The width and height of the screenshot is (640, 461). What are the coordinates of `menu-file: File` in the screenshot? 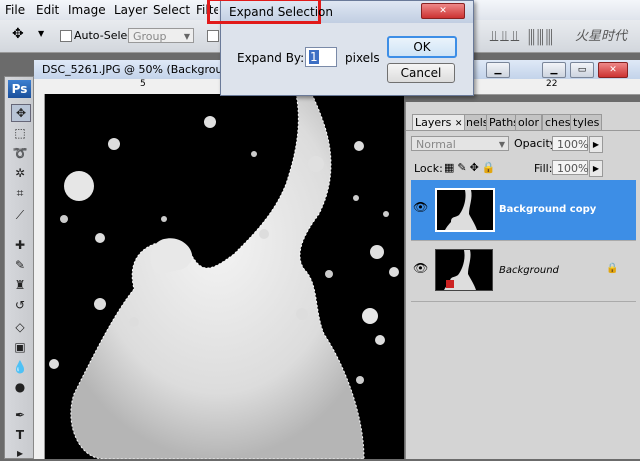 It's located at (15, 10).